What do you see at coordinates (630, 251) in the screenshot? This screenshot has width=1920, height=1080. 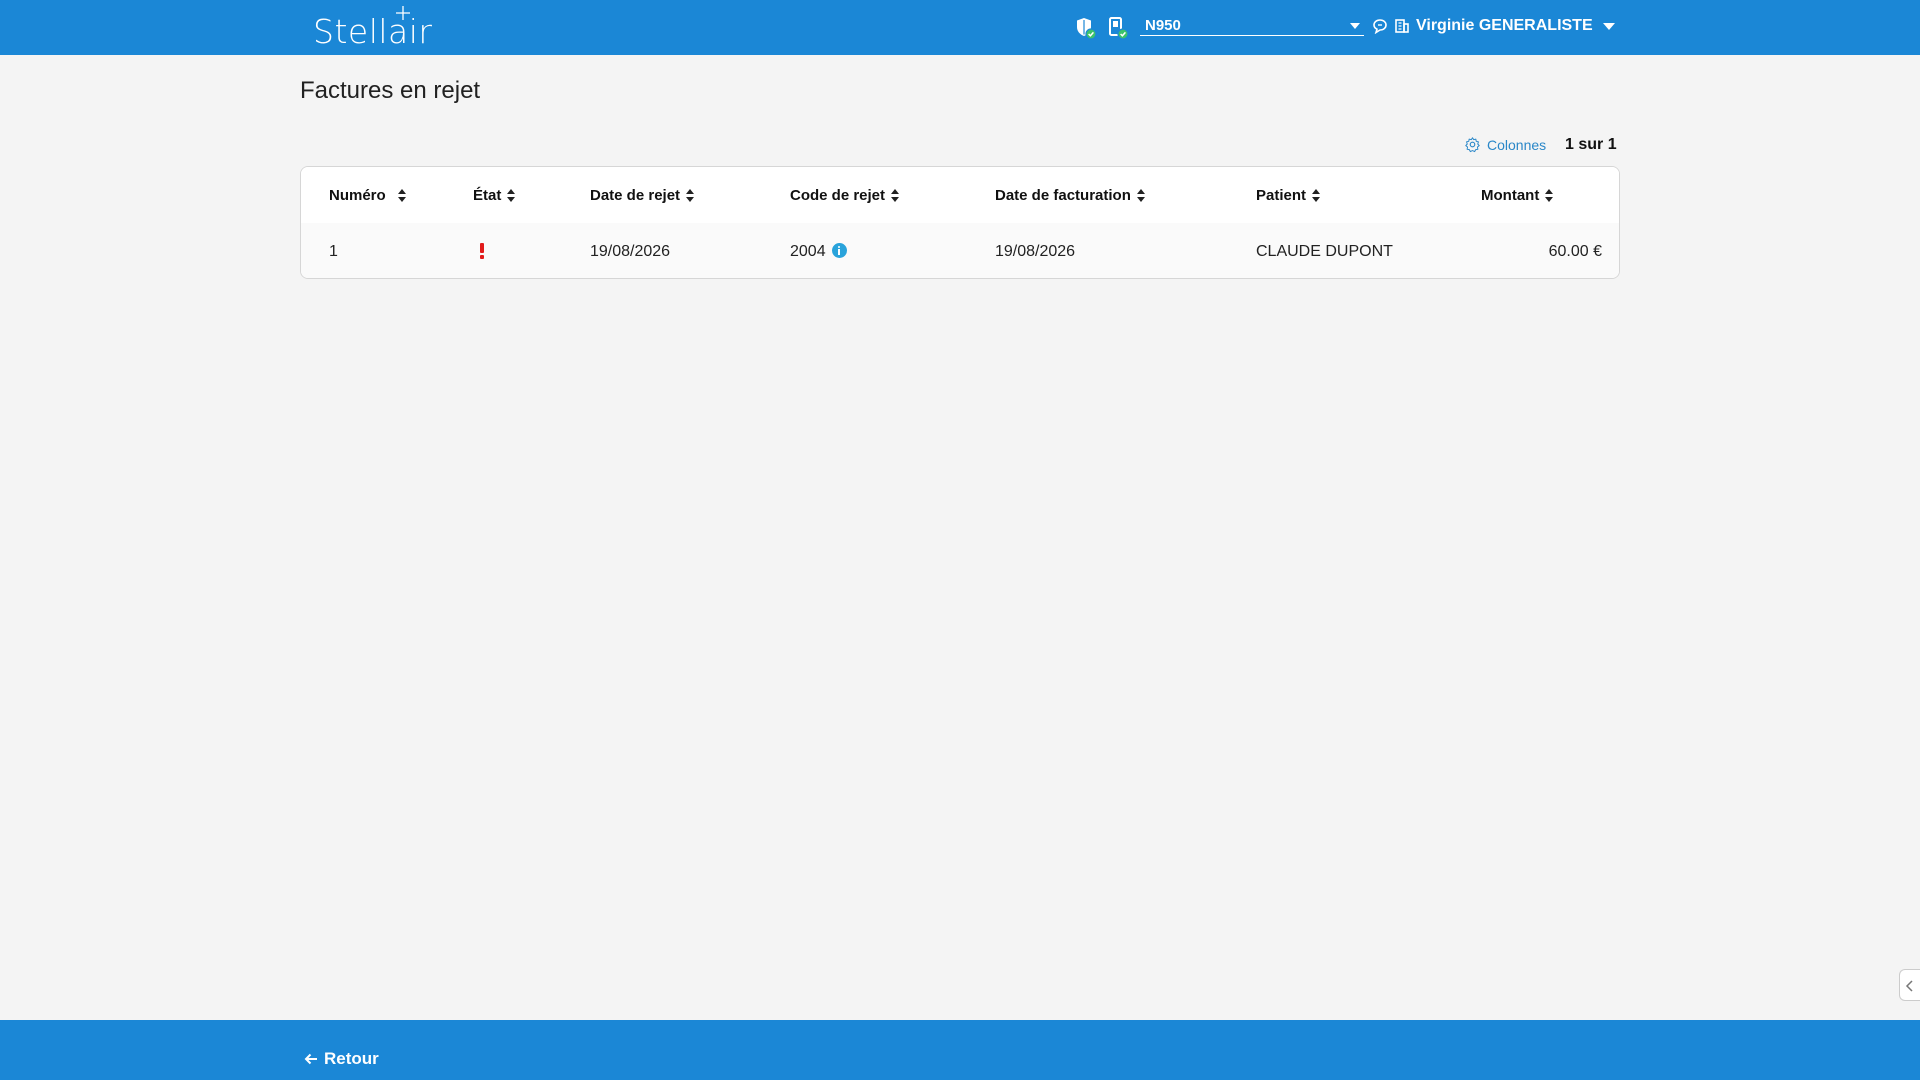 I see `cell-date-rejet: 19/08/2026` at bounding box center [630, 251].